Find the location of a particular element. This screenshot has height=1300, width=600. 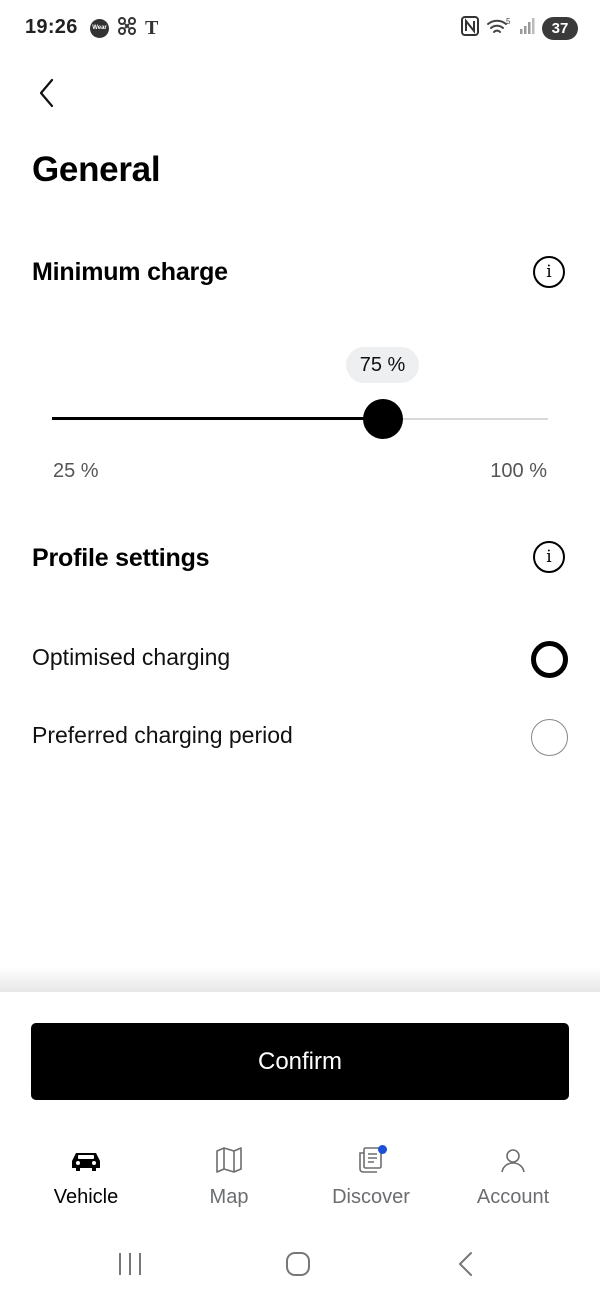

slider-value-label: 75 % is located at coordinates (382, 365).